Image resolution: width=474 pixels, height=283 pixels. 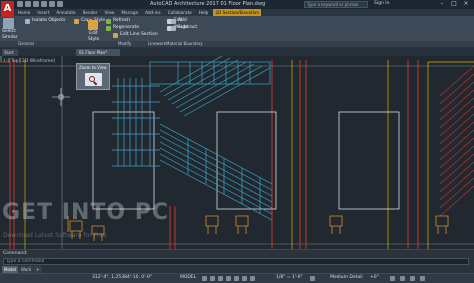 I want to click on command-input: Type a command, so click(x=236, y=261).